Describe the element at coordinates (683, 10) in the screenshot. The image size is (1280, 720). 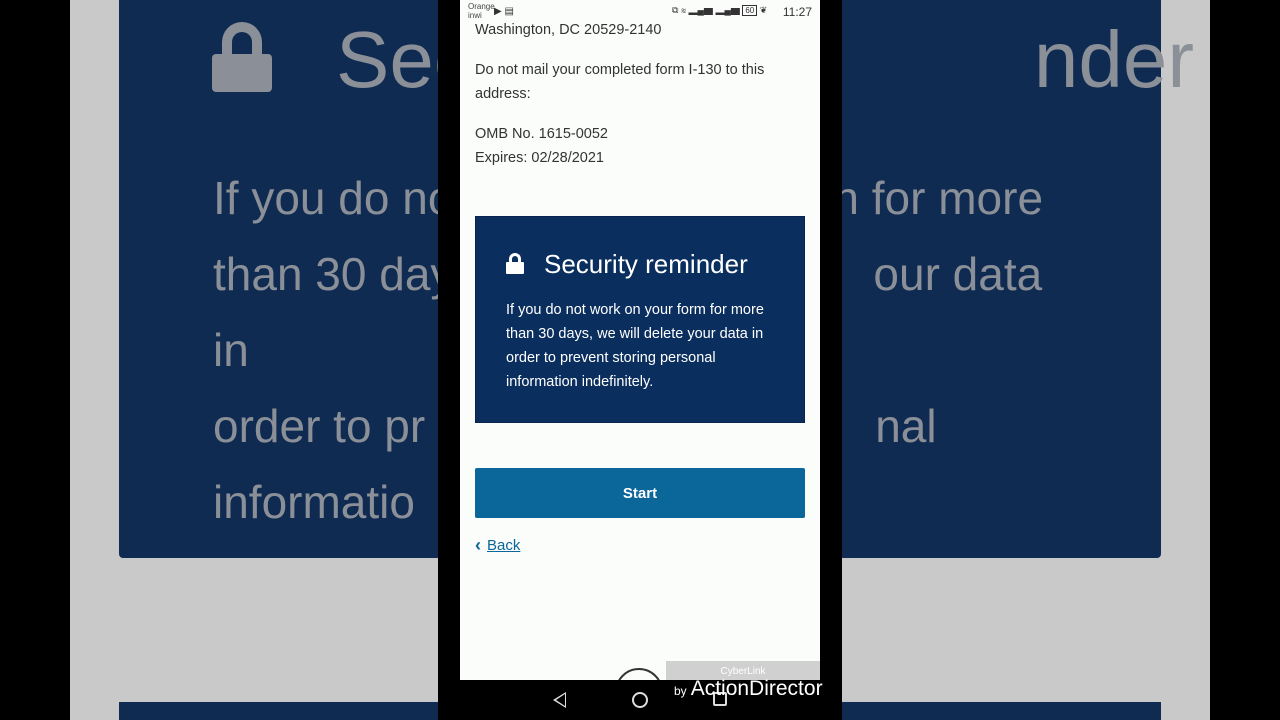
I see `wifi-icon: ≋` at that location.